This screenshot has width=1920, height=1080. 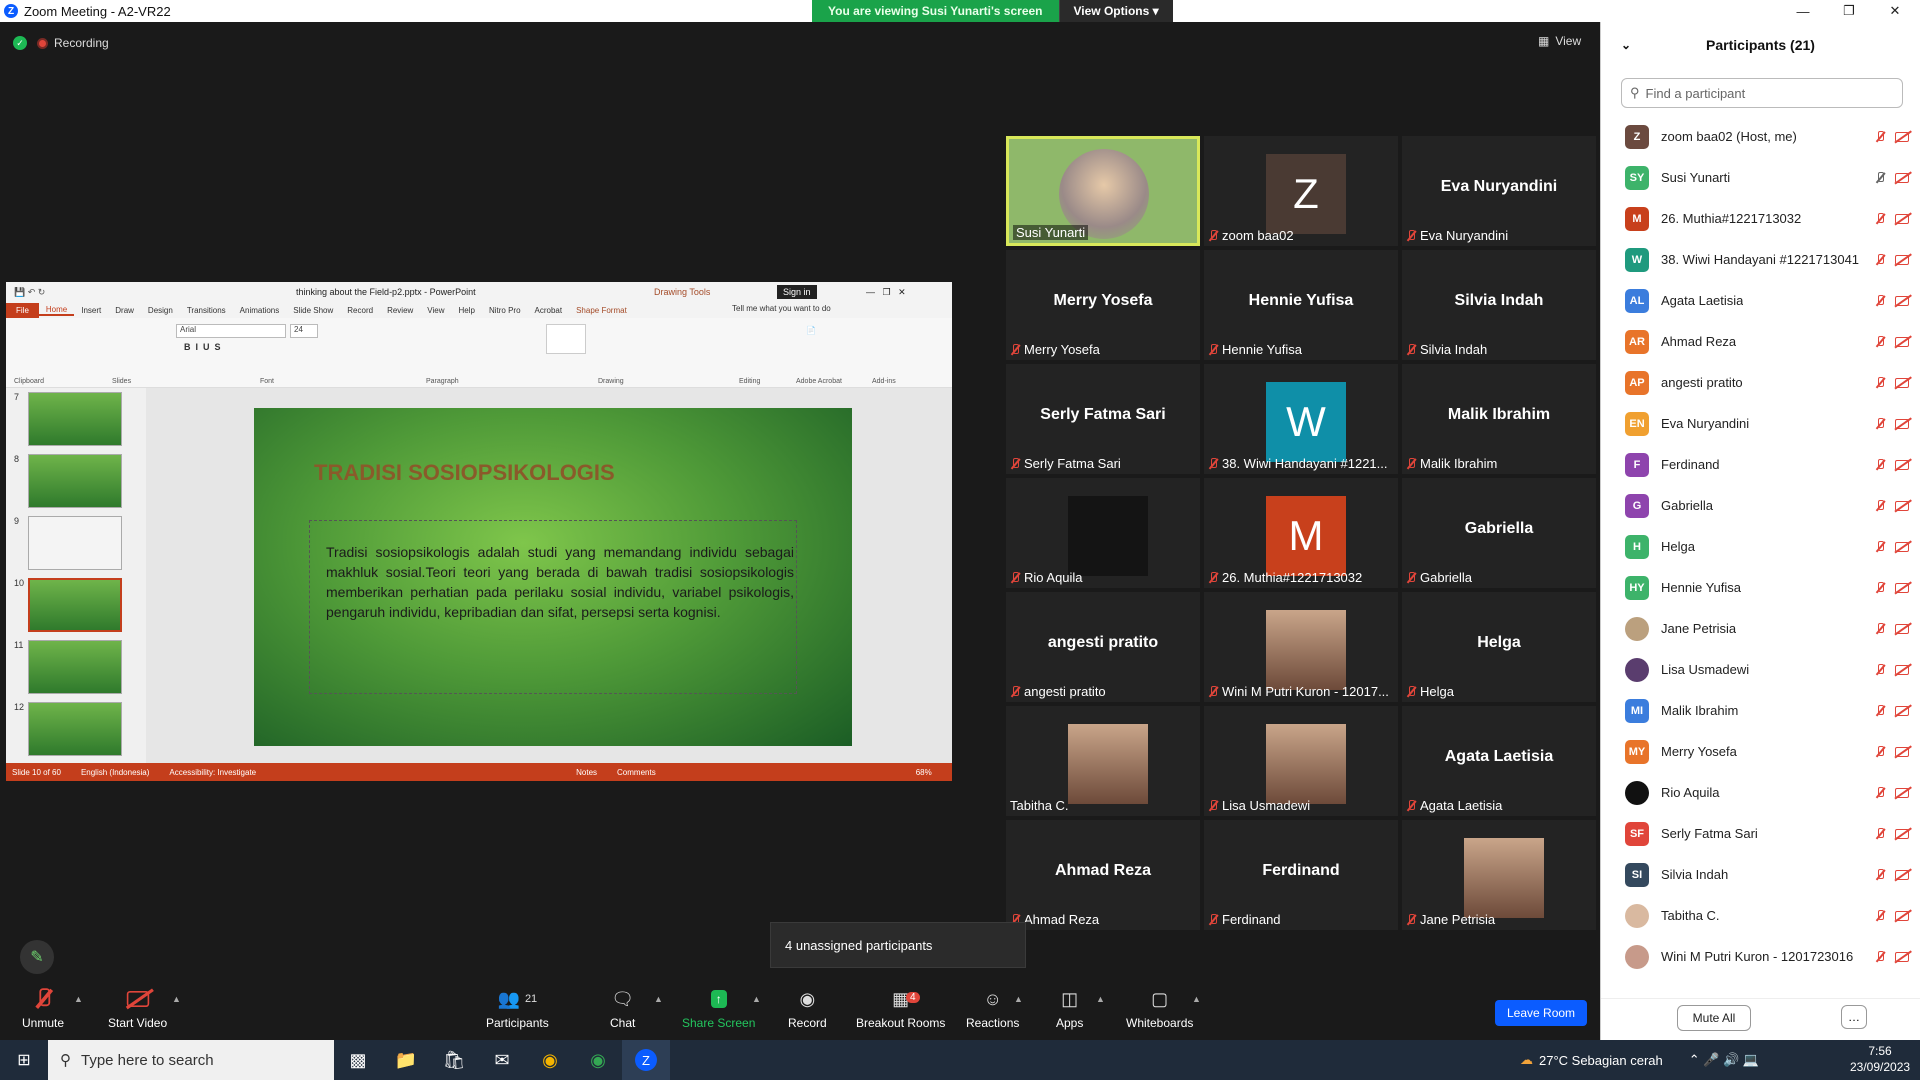 What do you see at coordinates (304, 331) in the screenshot?
I see `font-size-box: 24` at bounding box center [304, 331].